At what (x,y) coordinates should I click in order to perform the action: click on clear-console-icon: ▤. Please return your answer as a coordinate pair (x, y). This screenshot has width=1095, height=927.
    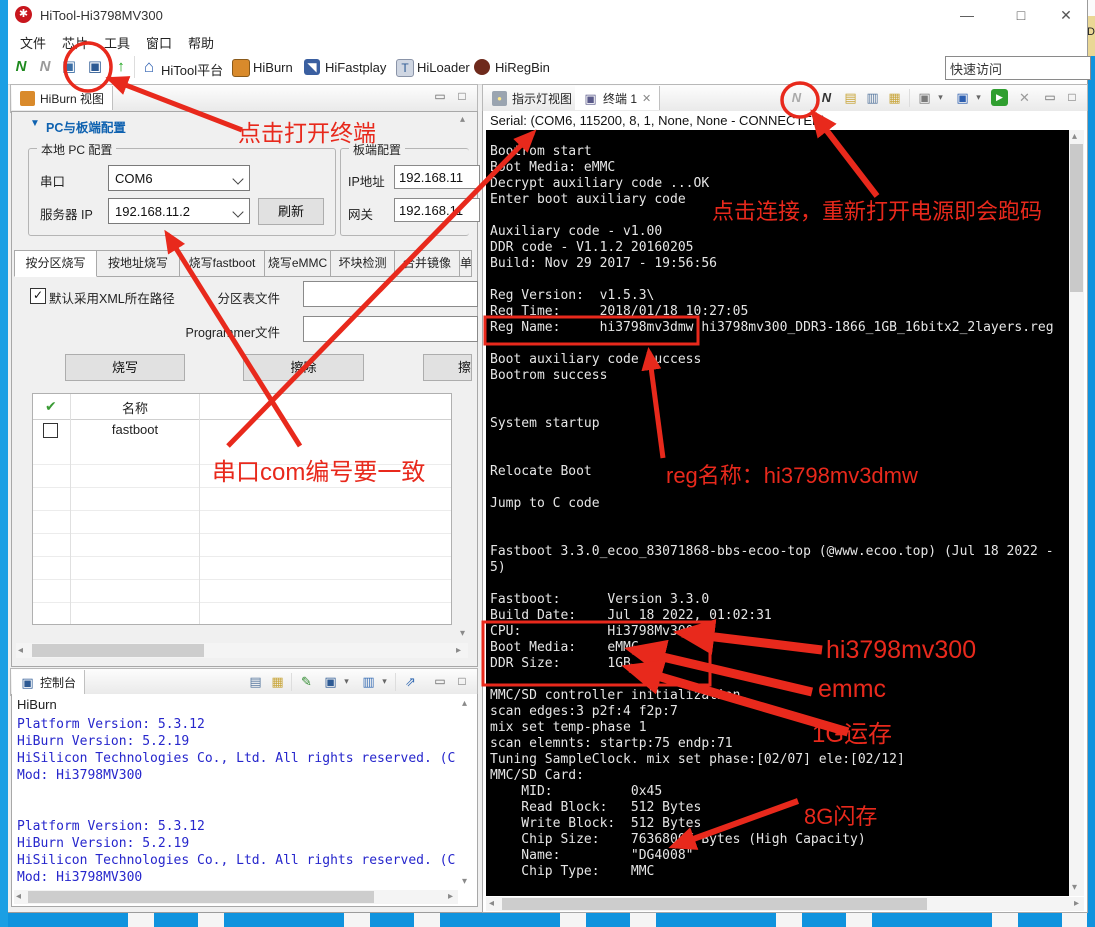
    Looking at the image, I should click on (255, 681).